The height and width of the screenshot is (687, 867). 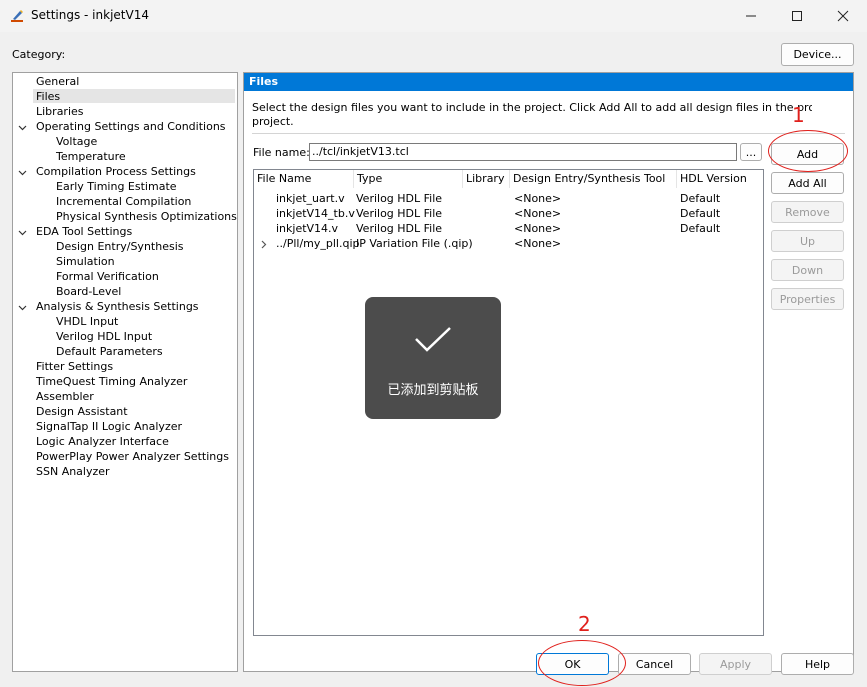 I want to click on tree-item-signaltap-ii-logic-analyzer: SignalTap II Logic Analyzer, so click(x=109, y=426).